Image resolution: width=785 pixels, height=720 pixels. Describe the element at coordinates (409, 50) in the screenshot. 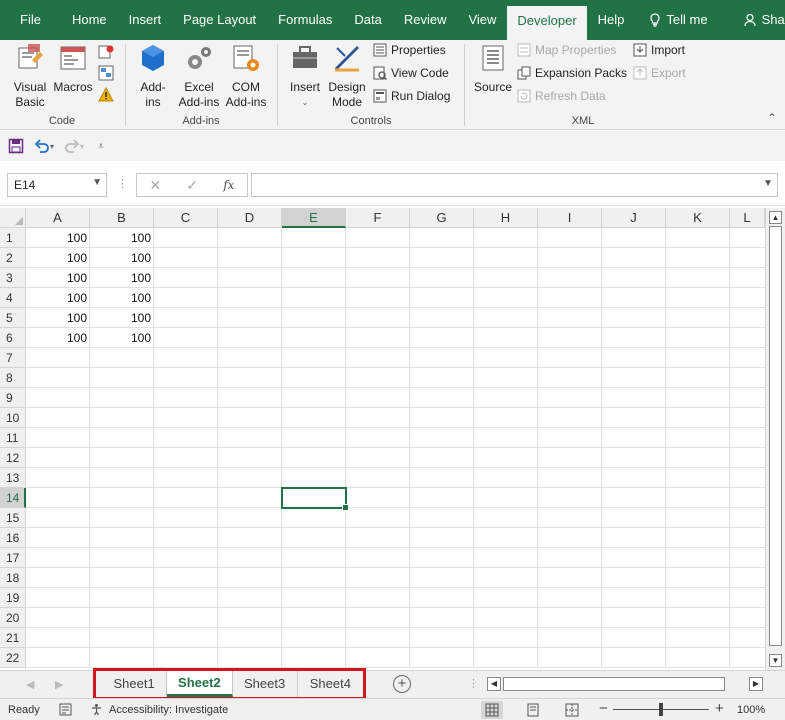

I see `properties-button: Properties` at that location.